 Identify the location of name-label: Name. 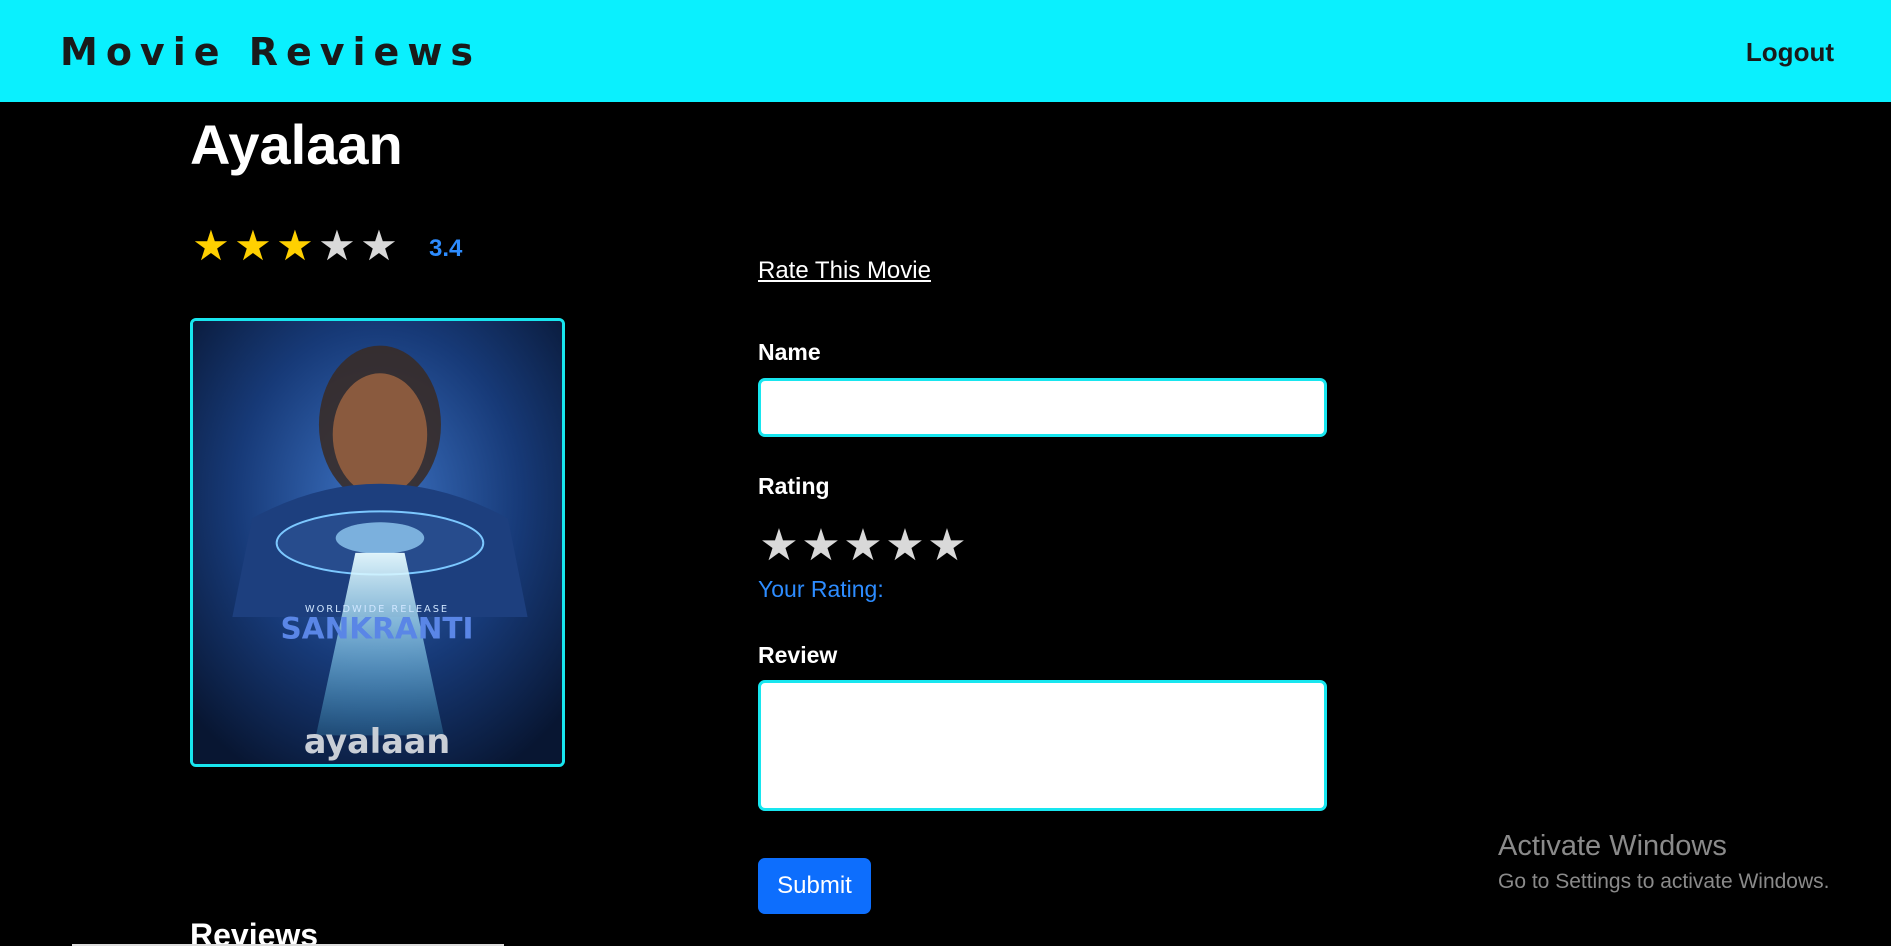
(789, 352).